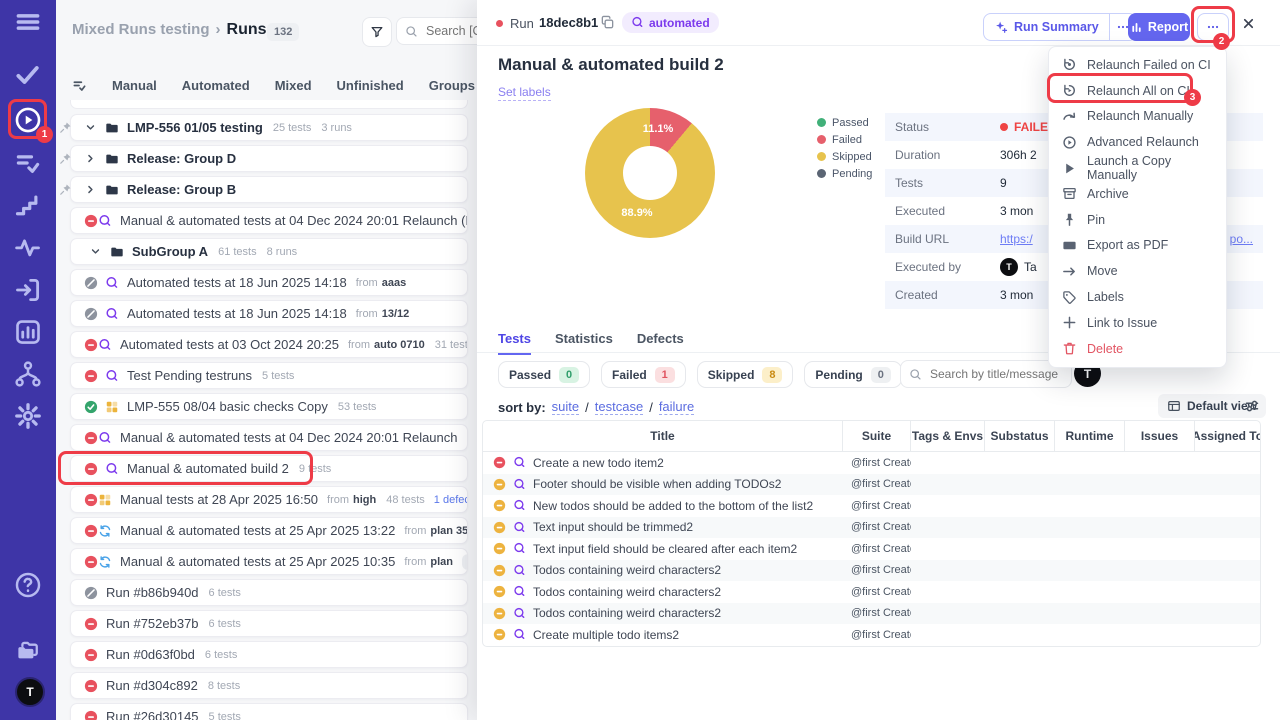 Image resolution: width=1280 pixels, height=720 pixels. What do you see at coordinates (1060, 27) in the screenshot?
I see `run-summary-button: Run Summary` at bounding box center [1060, 27].